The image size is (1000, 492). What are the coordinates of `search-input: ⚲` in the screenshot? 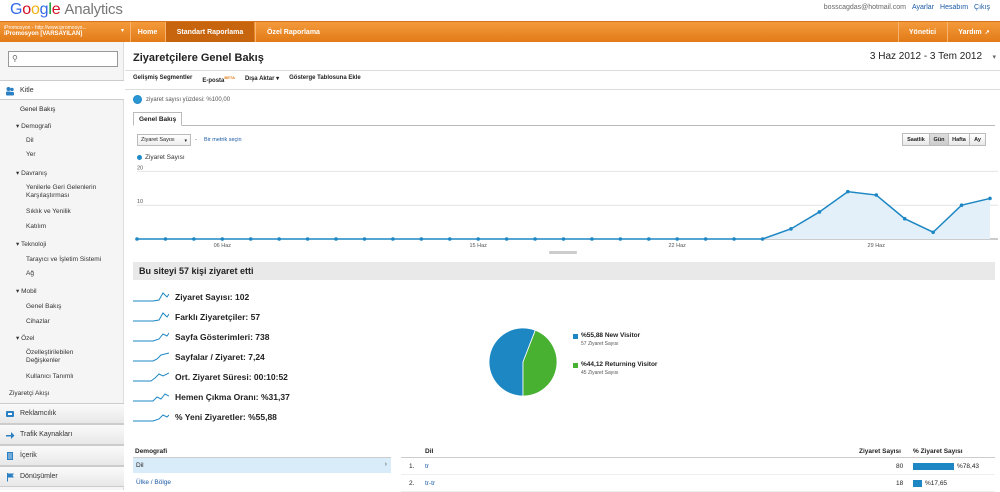 It's located at (63, 59).